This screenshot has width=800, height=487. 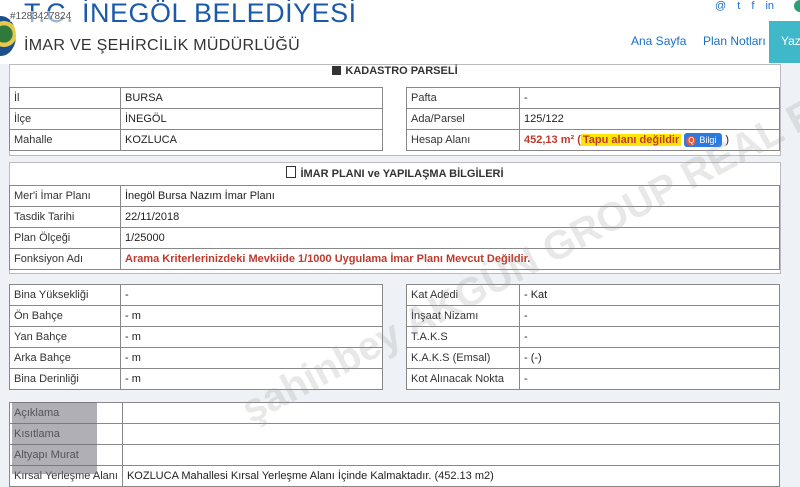 I want to click on table-row: Açıklama, so click(x=395, y=413).